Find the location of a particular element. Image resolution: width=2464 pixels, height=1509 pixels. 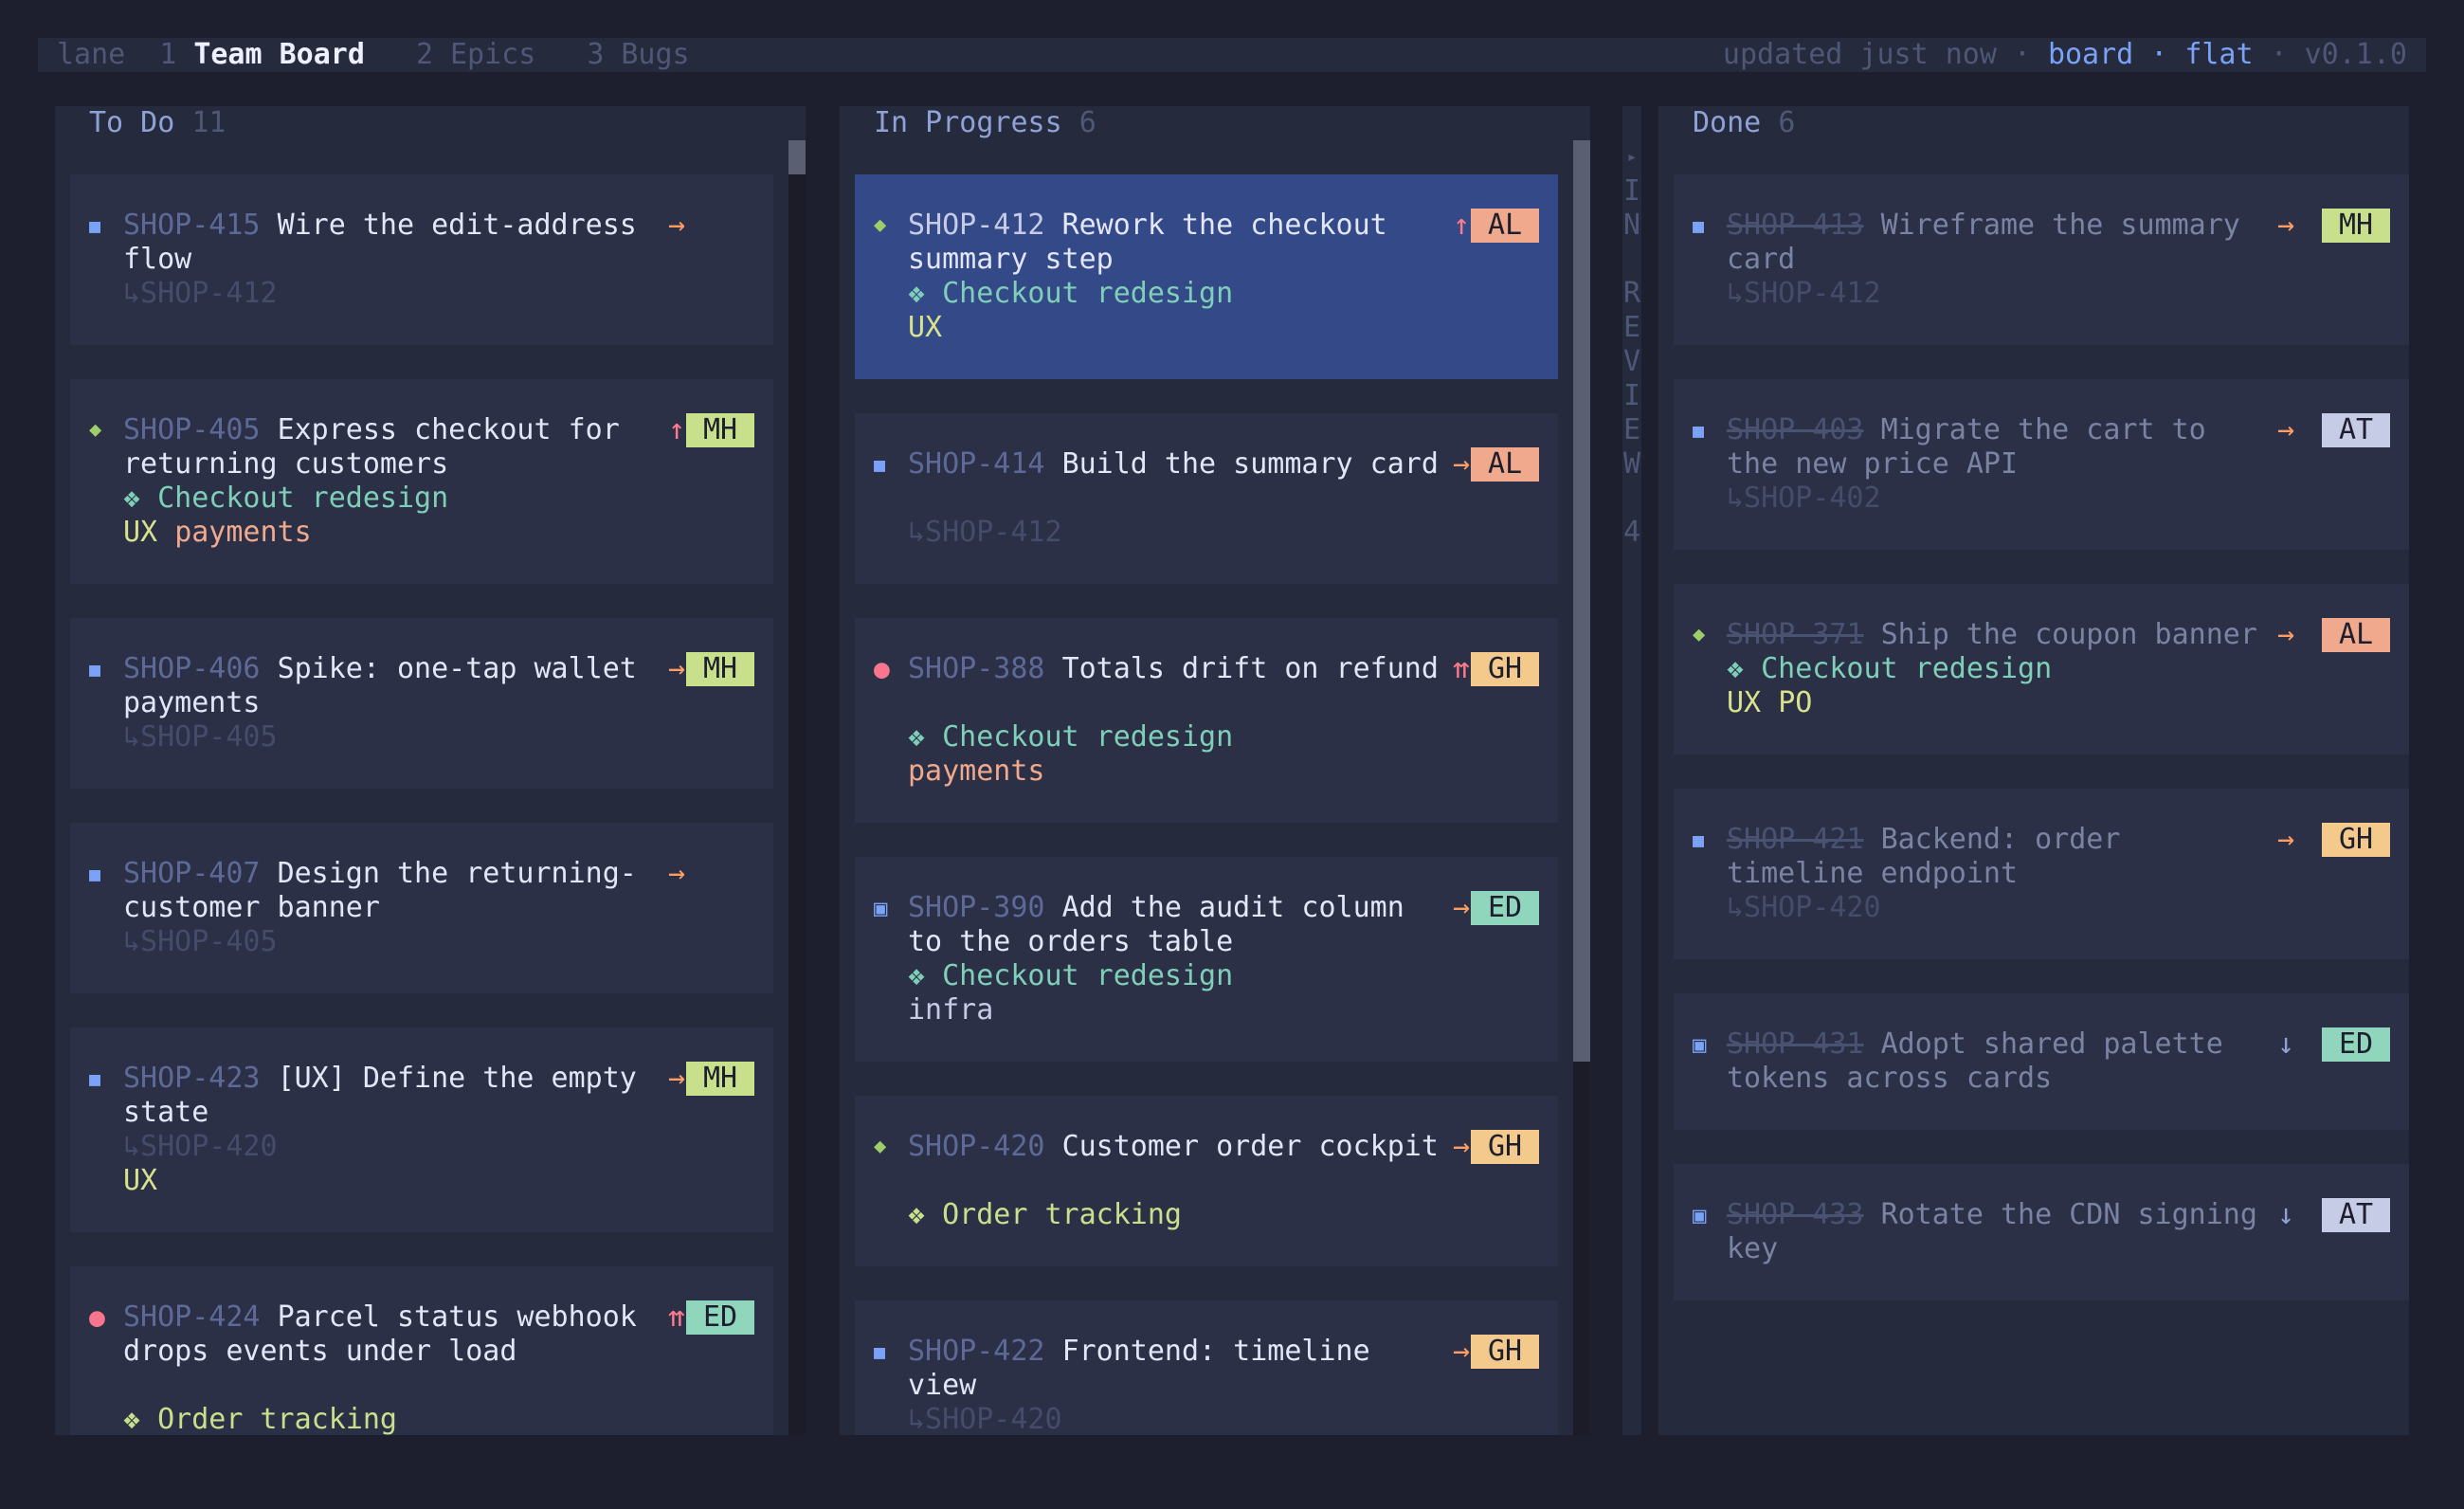

card-title-cont: customer banner is located at coordinates (252, 907).